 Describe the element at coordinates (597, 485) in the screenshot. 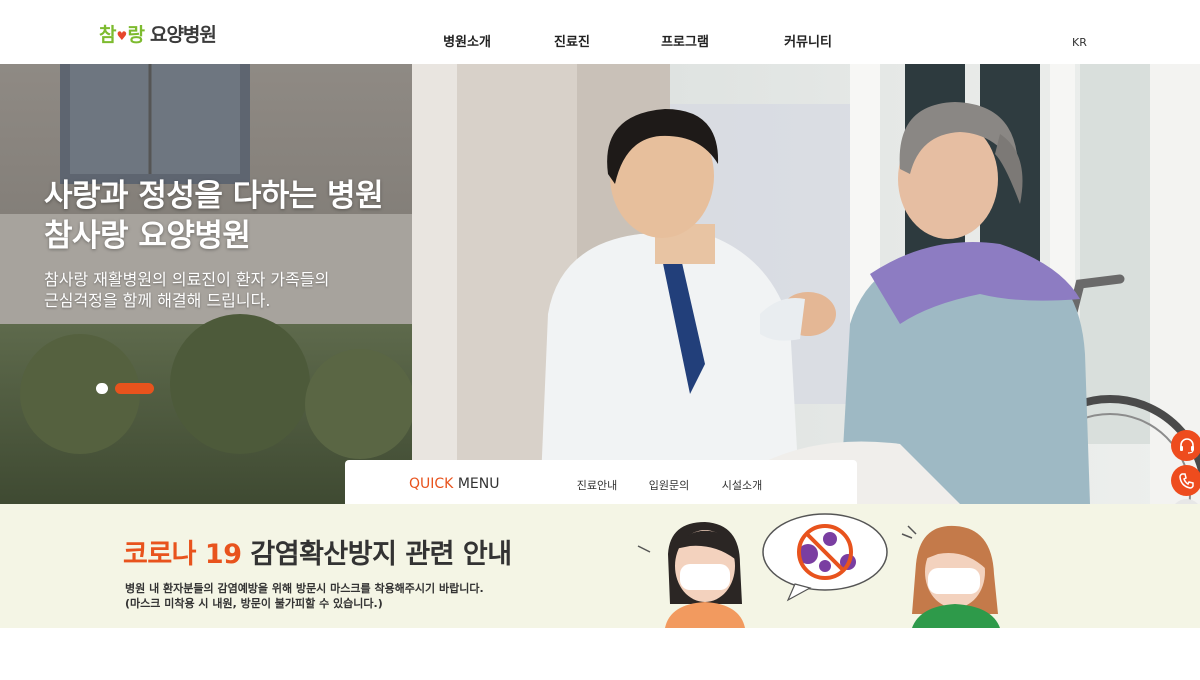

I see `quick-link-treatment-info: 진료안내` at that location.